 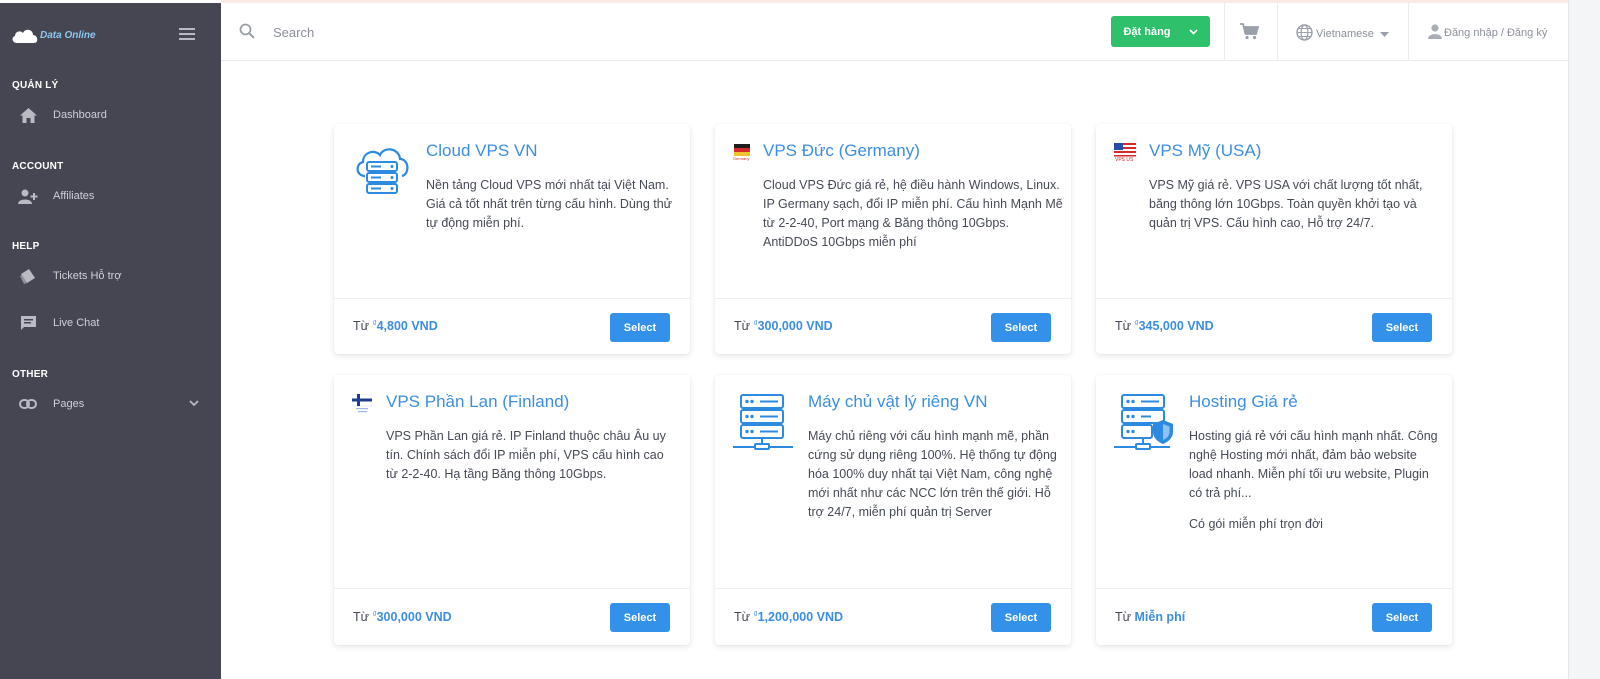 What do you see at coordinates (1160, 617) in the screenshot?
I see `price-amount: Miễn phí` at bounding box center [1160, 617].